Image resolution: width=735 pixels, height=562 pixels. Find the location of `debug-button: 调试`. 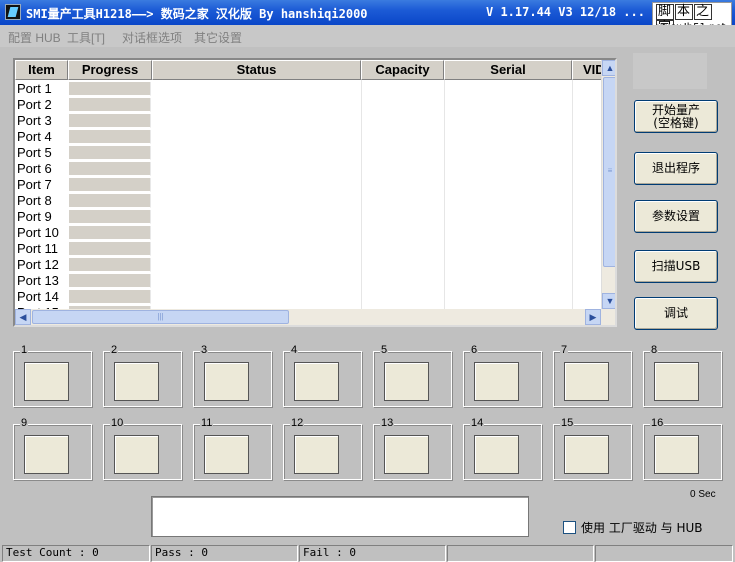

debug-button: 调试 is located at coordinates (676, 313).